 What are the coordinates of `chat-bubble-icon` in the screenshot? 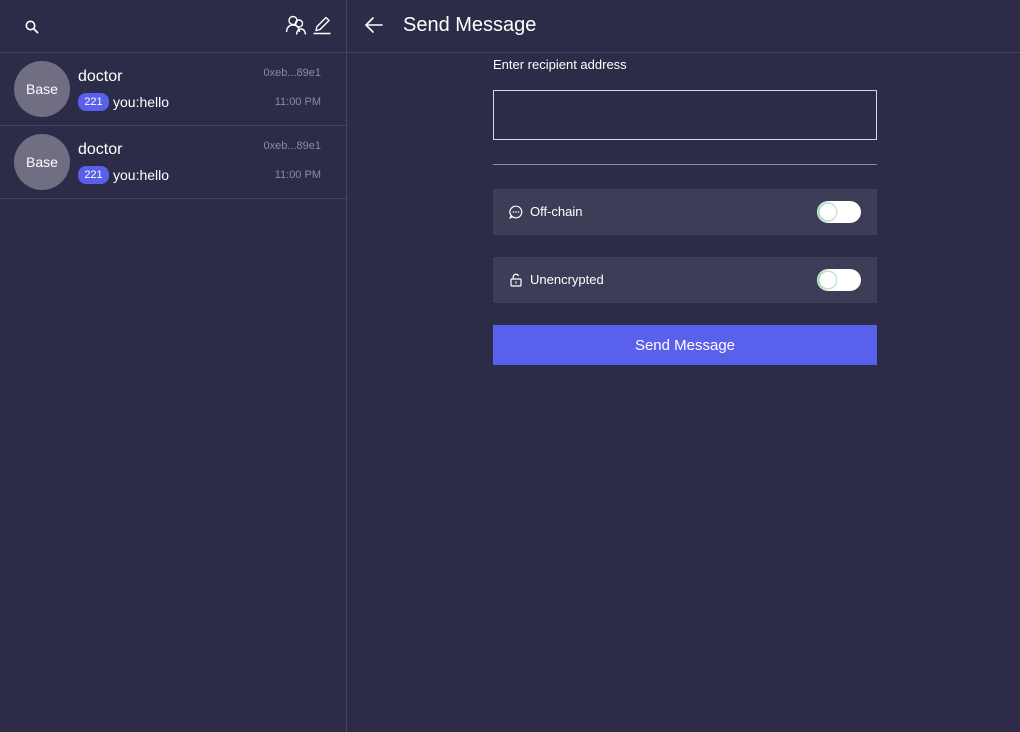 It's located at (516, 212).